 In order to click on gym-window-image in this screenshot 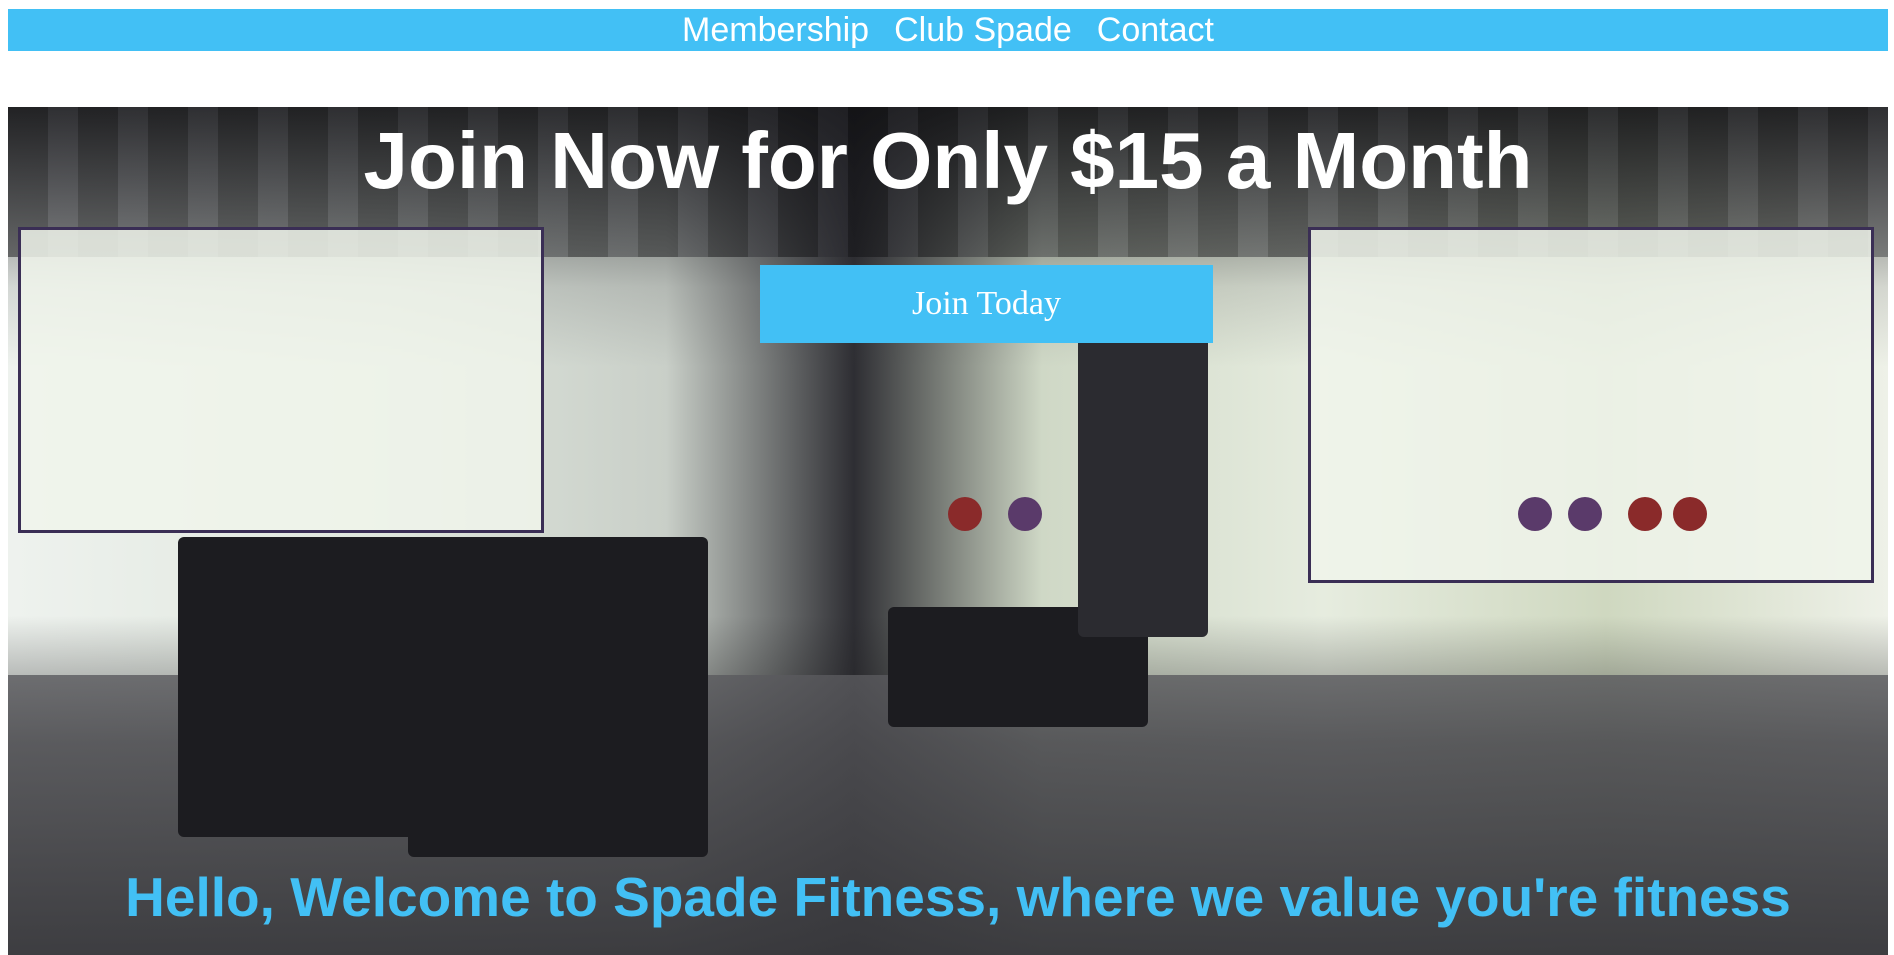, I will do `click(281, 380)`.